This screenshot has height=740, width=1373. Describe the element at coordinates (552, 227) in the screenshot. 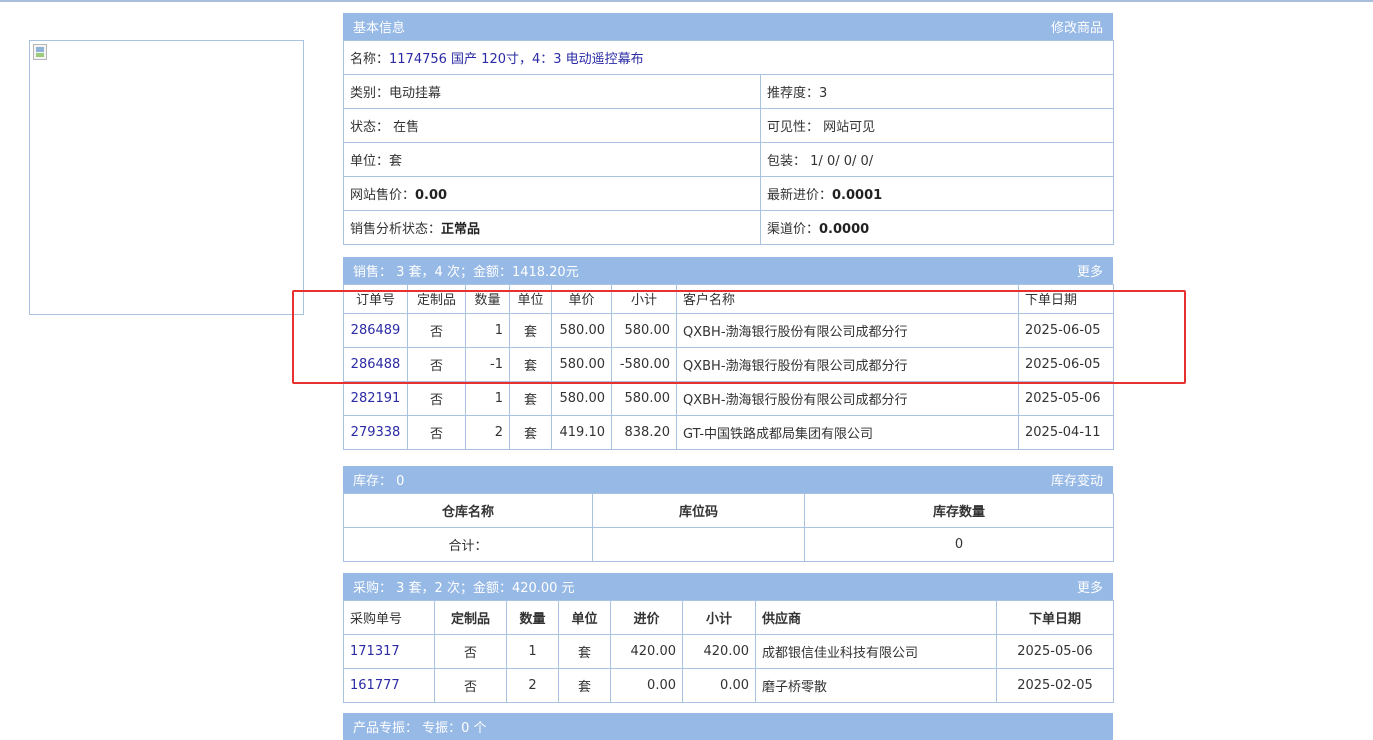

I see `sales-status-cell: 销售分析状态：正常品` at that location.